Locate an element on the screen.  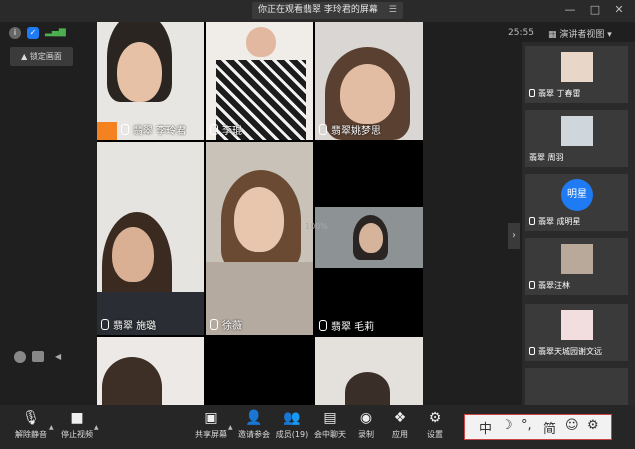
video-tile: 翡翠 施璐 is located at coordinates (150, 238).